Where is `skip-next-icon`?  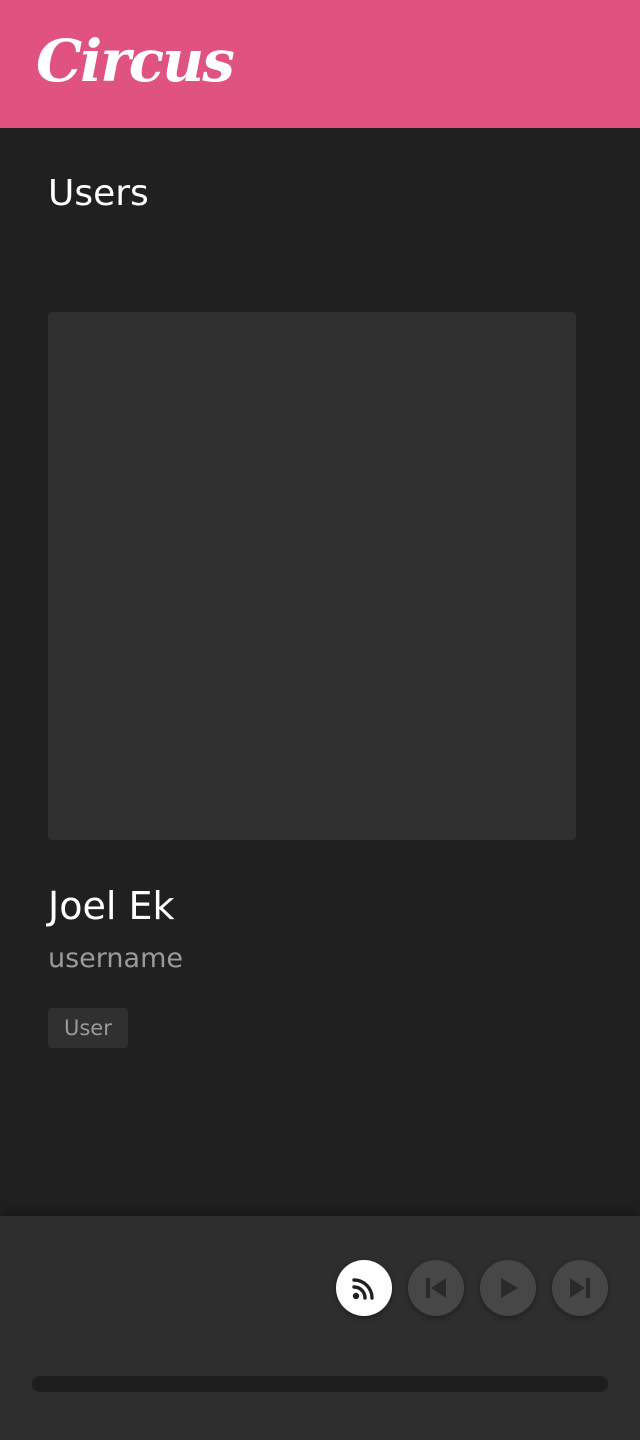
skip-next-icon is located at coordinates (580, 1288).